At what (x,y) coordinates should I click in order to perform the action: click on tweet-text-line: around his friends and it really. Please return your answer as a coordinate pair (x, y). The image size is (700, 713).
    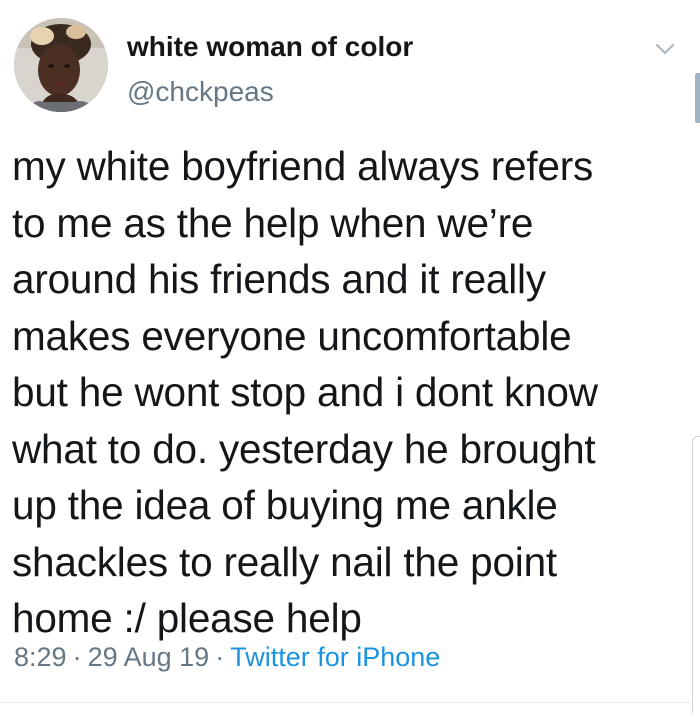
    Looking at the image, I should click on (279, 279).